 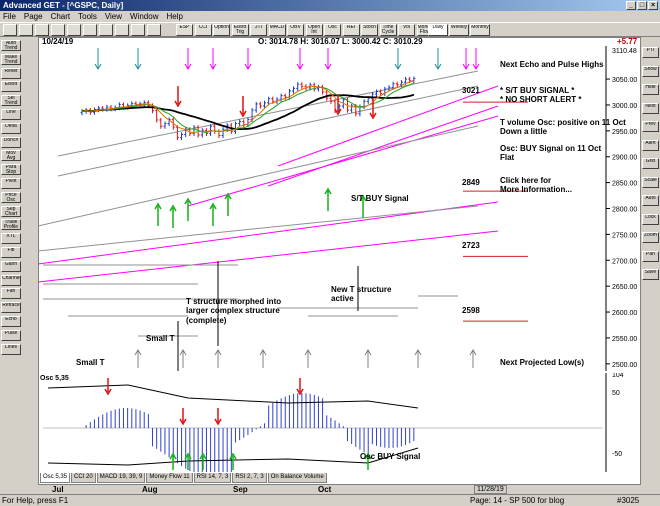 What do you see at coordinates (11, 239) in the screenshot?
I see `left-tool-14: XTL` at bounding box center [11, 239].